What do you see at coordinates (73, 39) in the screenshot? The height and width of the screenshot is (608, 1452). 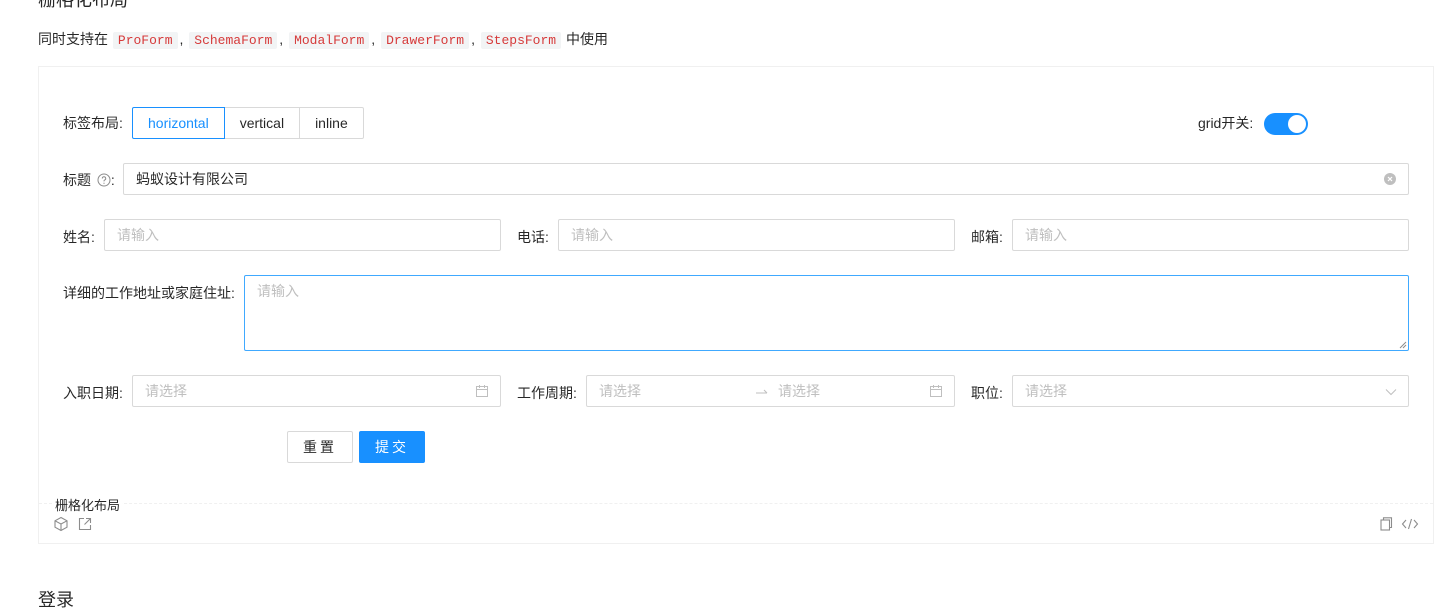 I see `intro-prefix: 同时支持在` at bounding box center [73, 39].